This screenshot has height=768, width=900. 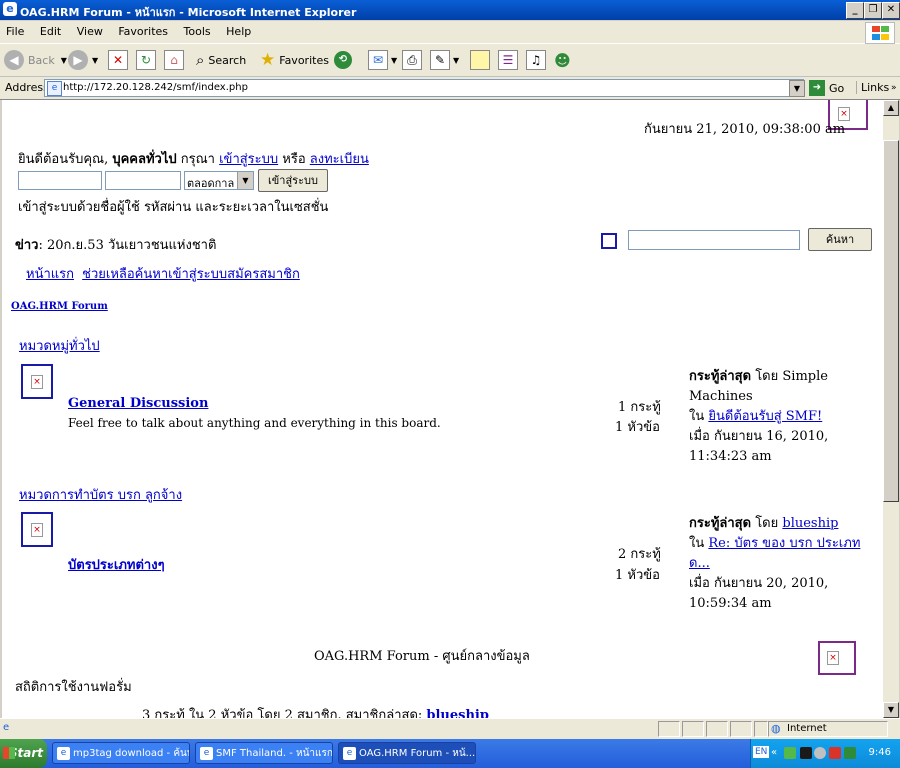 What do you see at coordinates (855, 10) in the screenshot?
I see `minimize-button: _` at bounding box center [855, 10].